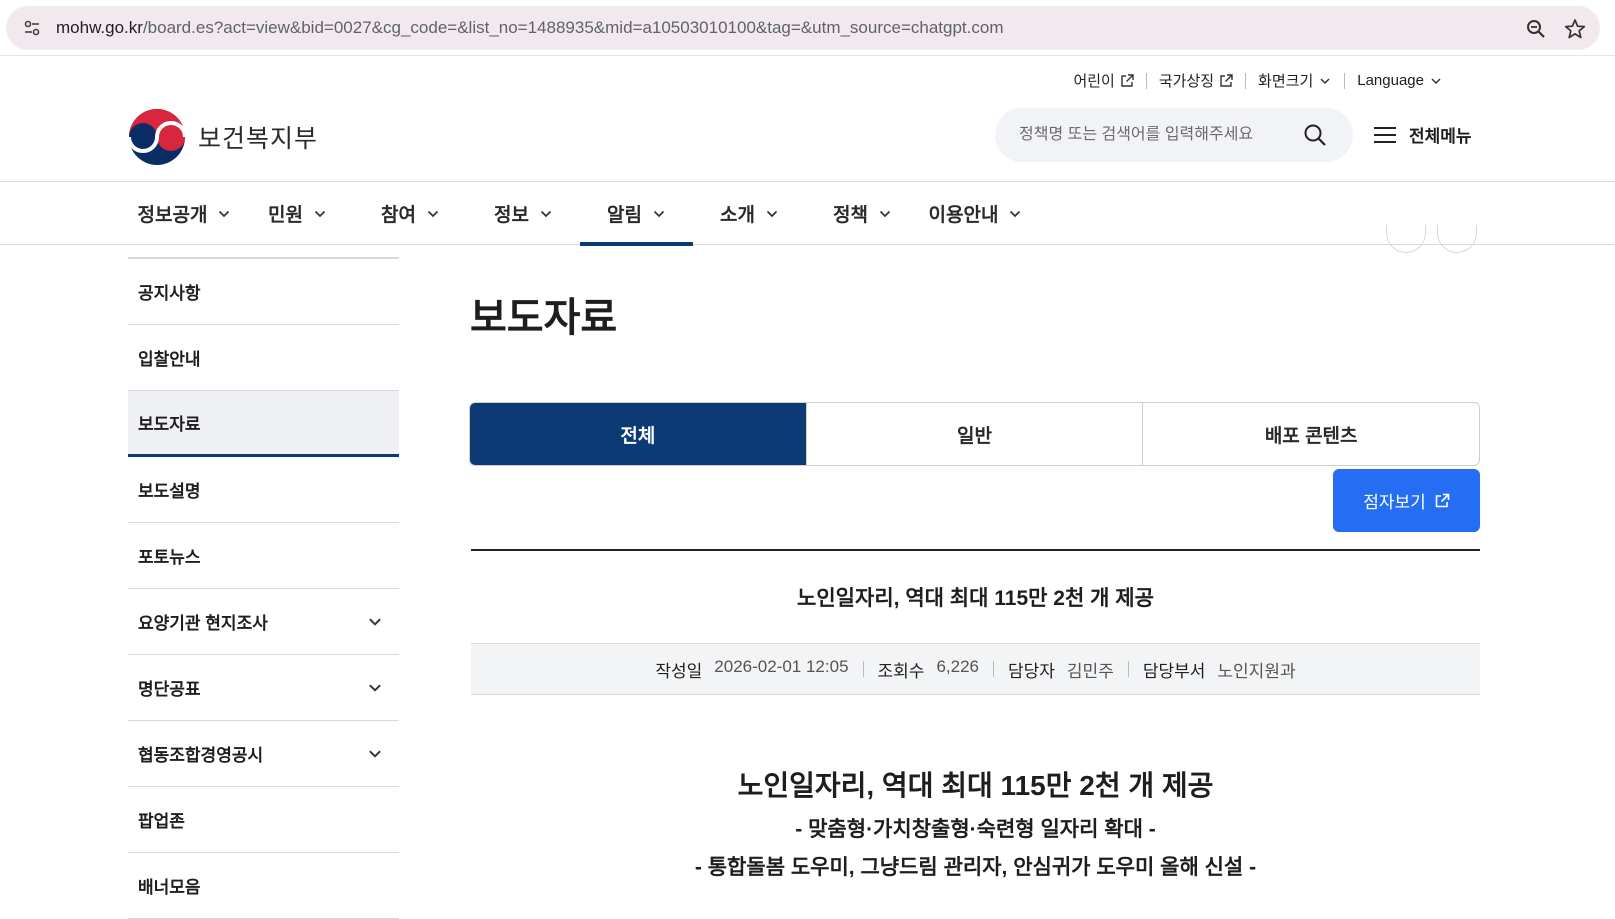  What do you see at coordinates (1457, 239) in the screenshot?
I see `next-arrow-button` at bounding box center [1457, 239].